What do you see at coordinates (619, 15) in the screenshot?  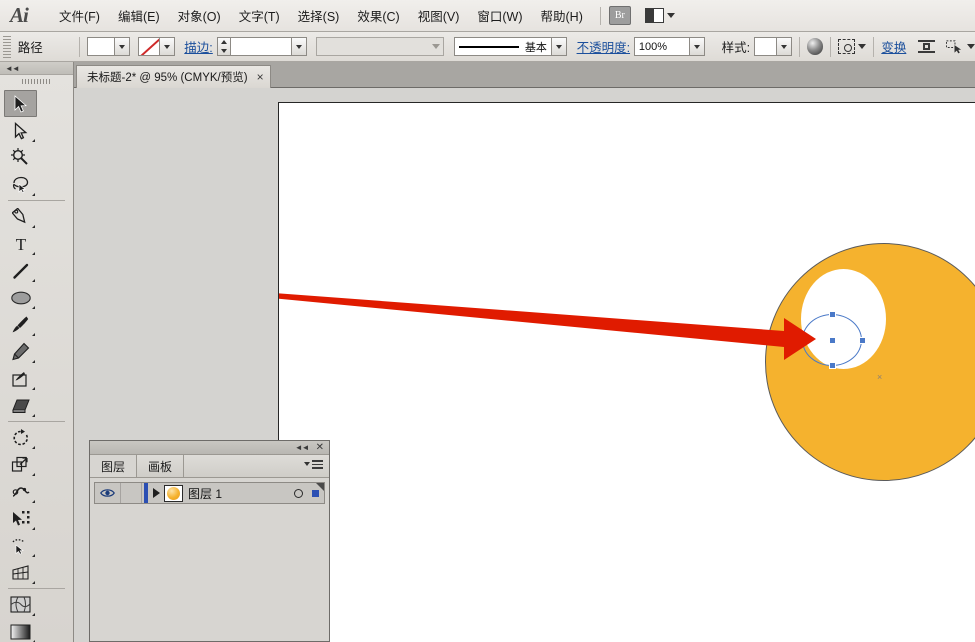 I see `bridge-button: Br` at bounding box center [619, 15].